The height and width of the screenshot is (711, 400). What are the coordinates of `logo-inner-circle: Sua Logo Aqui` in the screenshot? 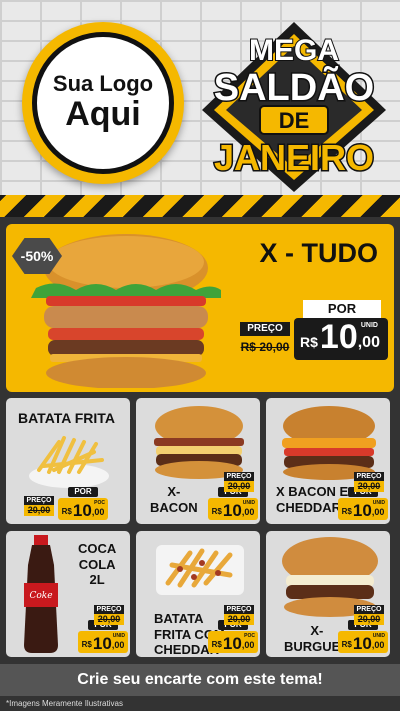 It's located at (103, 103).